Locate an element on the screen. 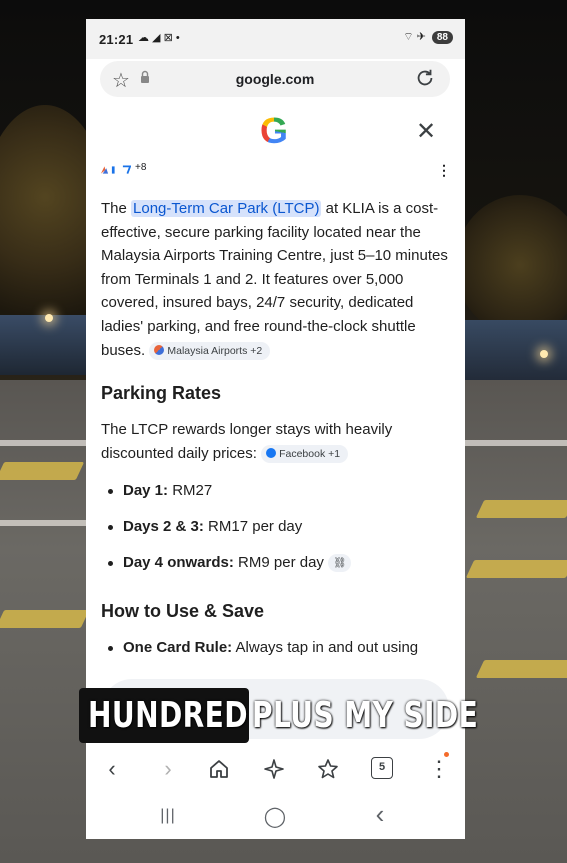 This screenshot has height=863, width=567. list-item: Day 4 onwards: RM9 per day ⛓ is located at coordinates (277, 563).